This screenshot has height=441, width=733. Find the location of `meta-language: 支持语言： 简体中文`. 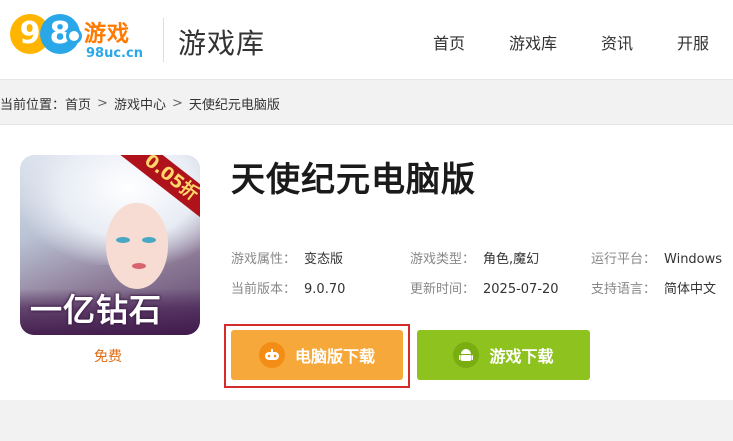

meta-language: 支持语言： 简体中文 is located at coordinates (653, 287).